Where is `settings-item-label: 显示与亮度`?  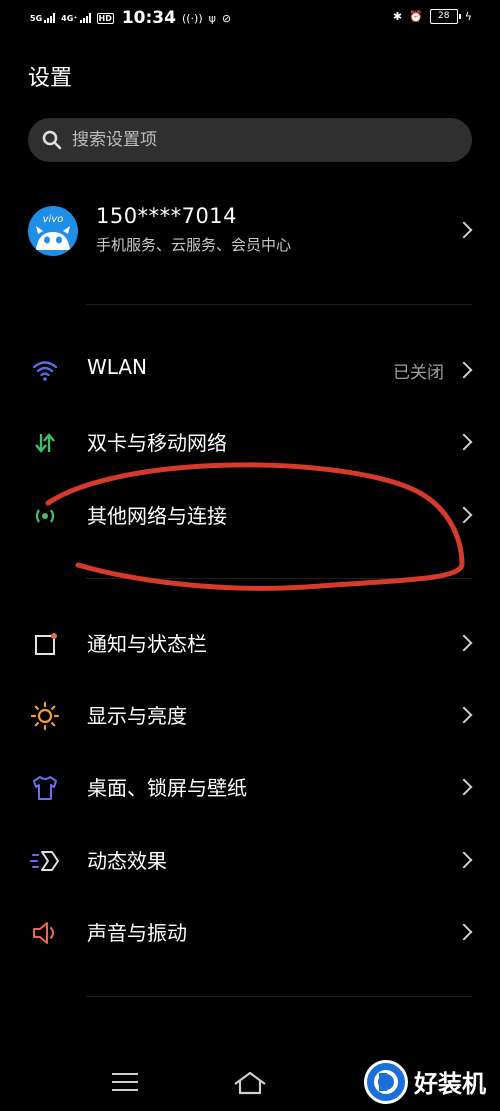
settings-item-label: 显示与亮度 is located at coordinates (137, 716).